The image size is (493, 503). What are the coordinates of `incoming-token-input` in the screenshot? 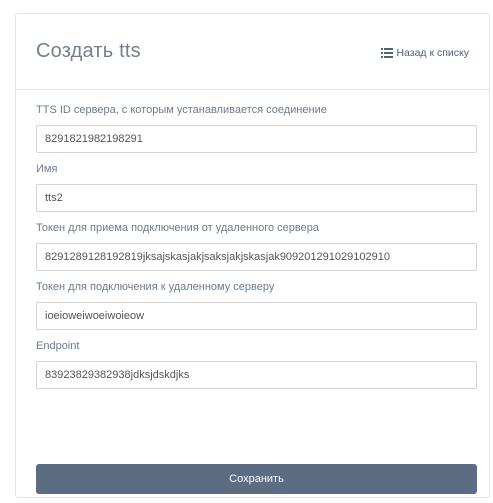 It's located at (256, 257).